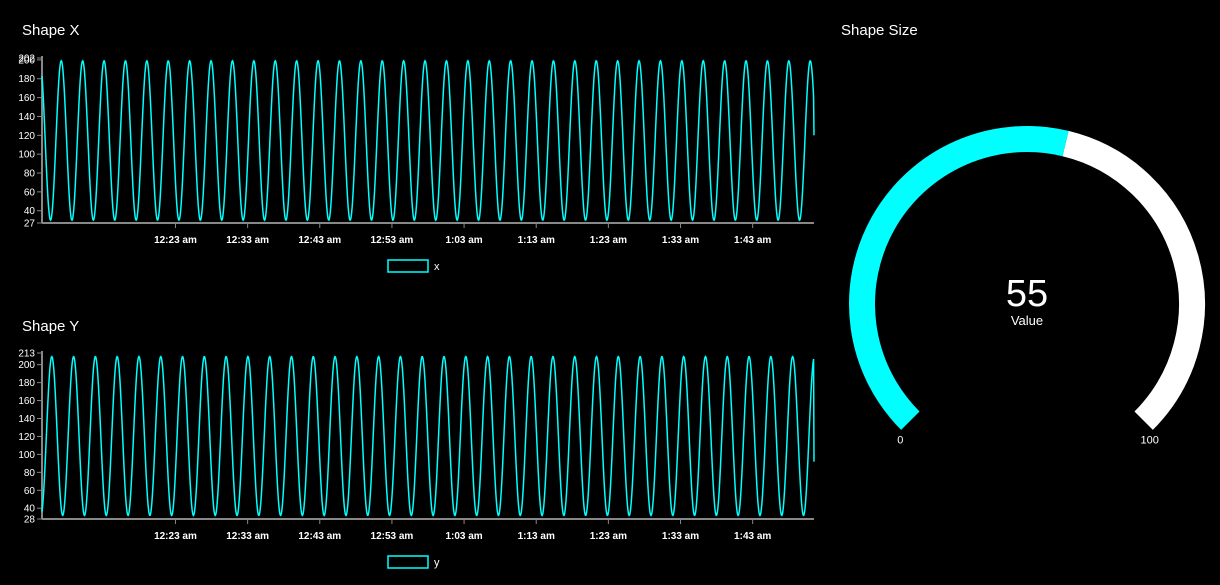 This screenshot has width=1220, height=585. Describe the element at coordinates (408, 266) in the screenshot. I see `legend-swatch-x` at that location.